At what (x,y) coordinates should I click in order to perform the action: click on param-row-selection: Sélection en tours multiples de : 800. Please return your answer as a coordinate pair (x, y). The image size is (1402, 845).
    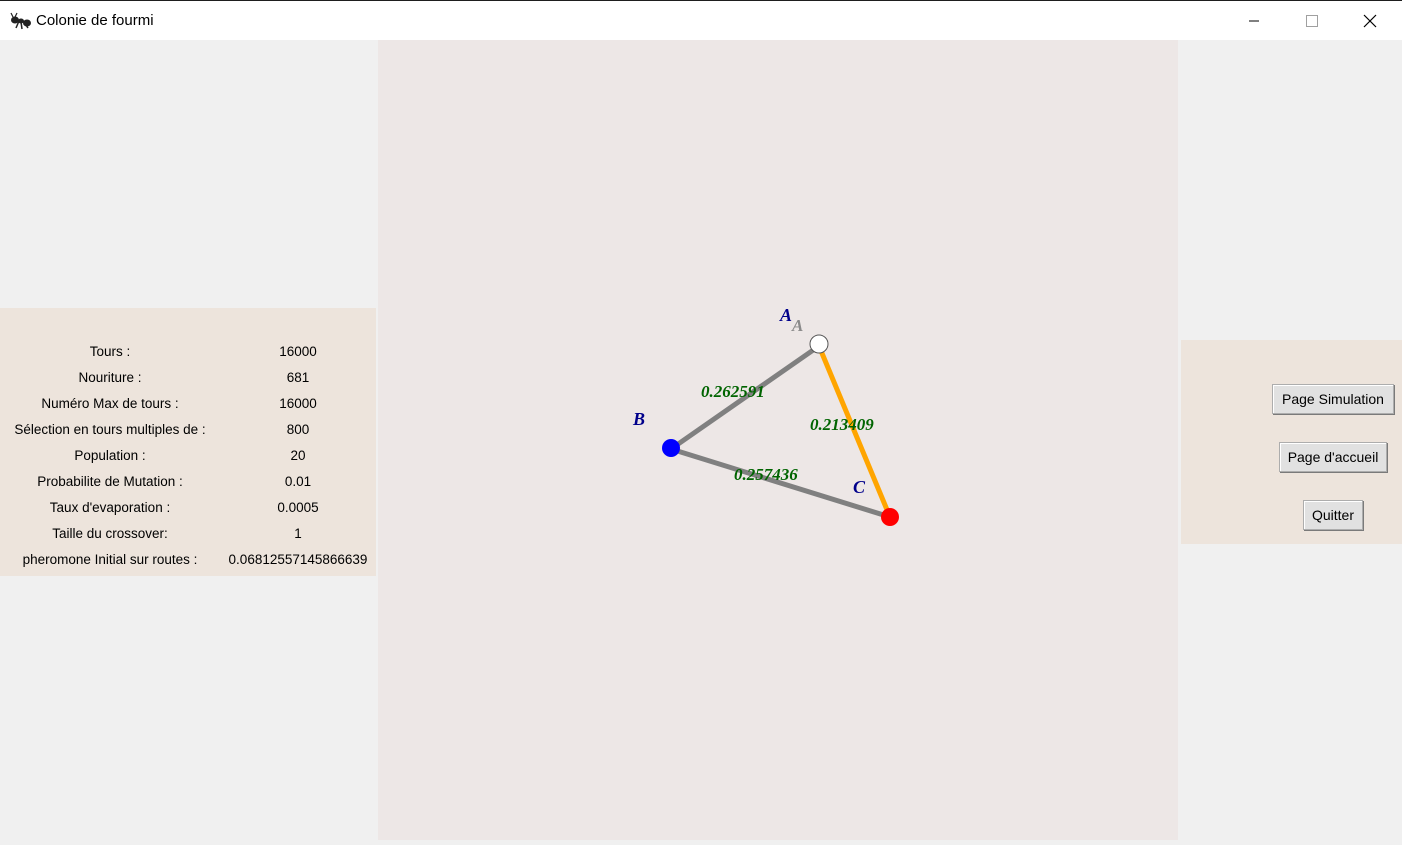
    Looking at the image, I should click on (188, 431).